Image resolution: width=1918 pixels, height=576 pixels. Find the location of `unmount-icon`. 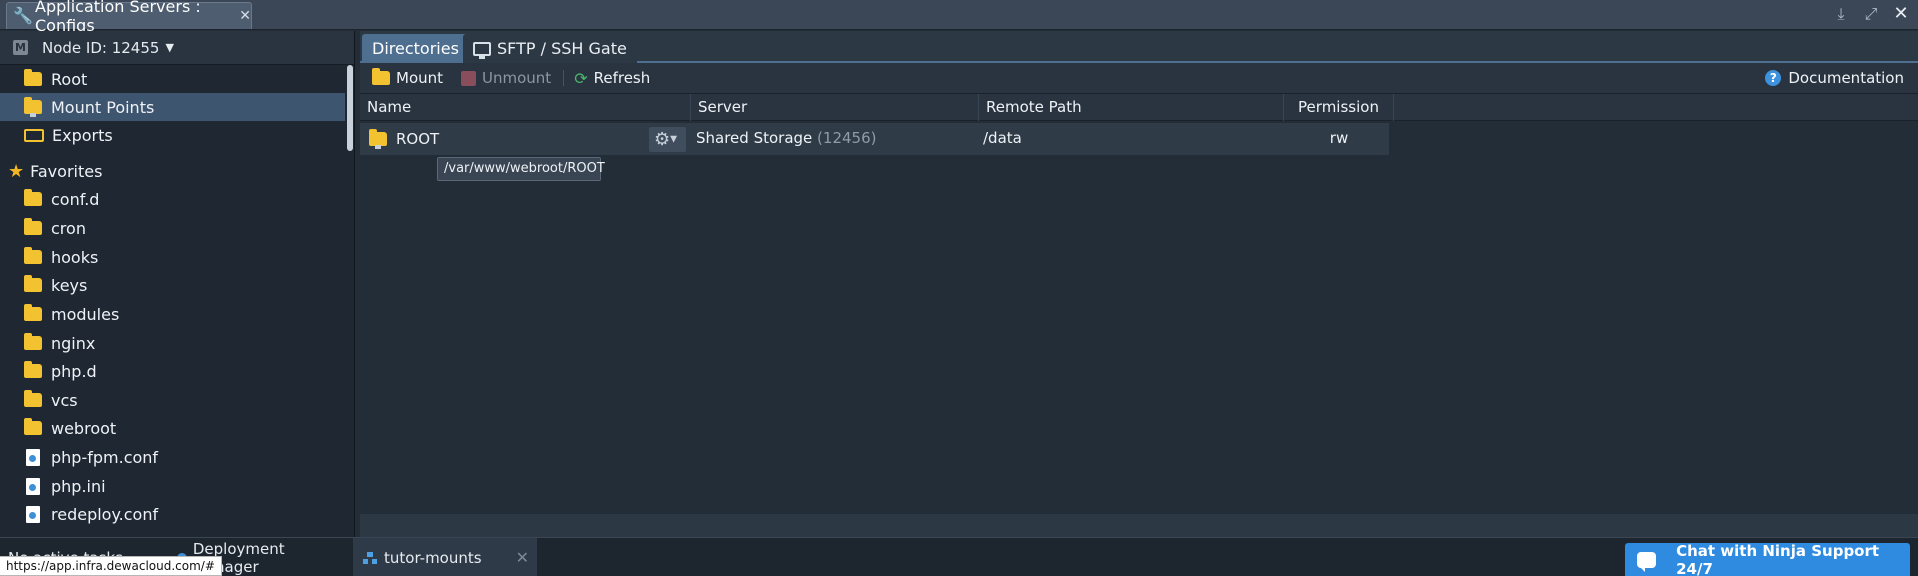

unmount-icon is located at coordinates (469, 78).